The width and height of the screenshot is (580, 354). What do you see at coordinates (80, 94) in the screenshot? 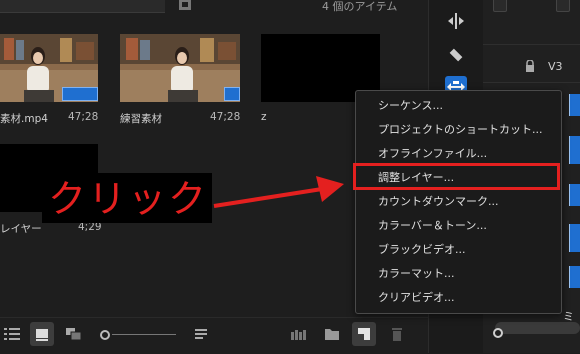
I see `video-audio-badge` at bounding box center [80, 94].